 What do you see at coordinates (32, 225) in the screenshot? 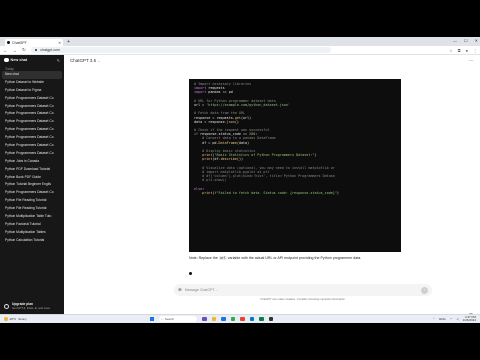
I see `sidebar-chat-item: Python Factorial Tutorial` at bounding box center [32, 225].